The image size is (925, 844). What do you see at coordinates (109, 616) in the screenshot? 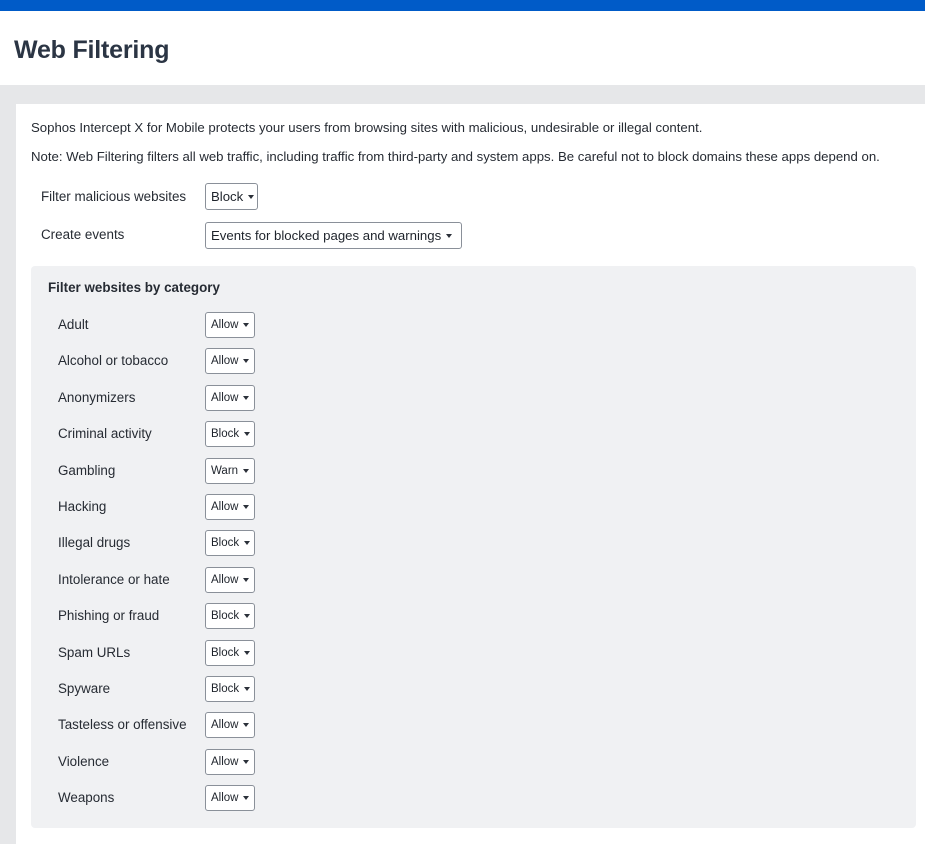
I see `category-label: Phishing or fraud` at bounding box center [109, 616].